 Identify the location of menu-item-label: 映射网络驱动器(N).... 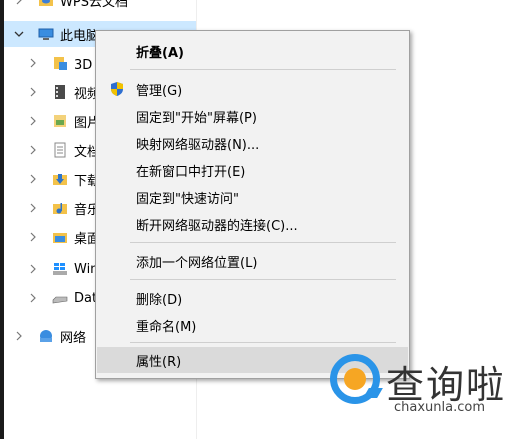
(198, 145).